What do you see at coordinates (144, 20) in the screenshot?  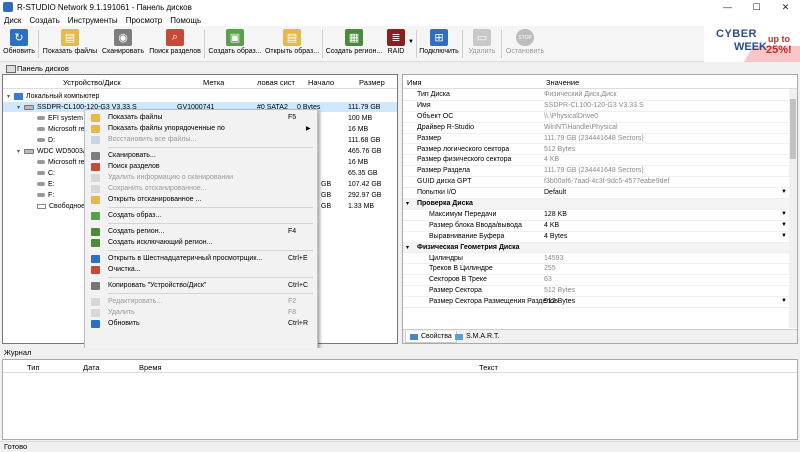 I see `menu-view: Просмотр` at bounding box center [144, 20].